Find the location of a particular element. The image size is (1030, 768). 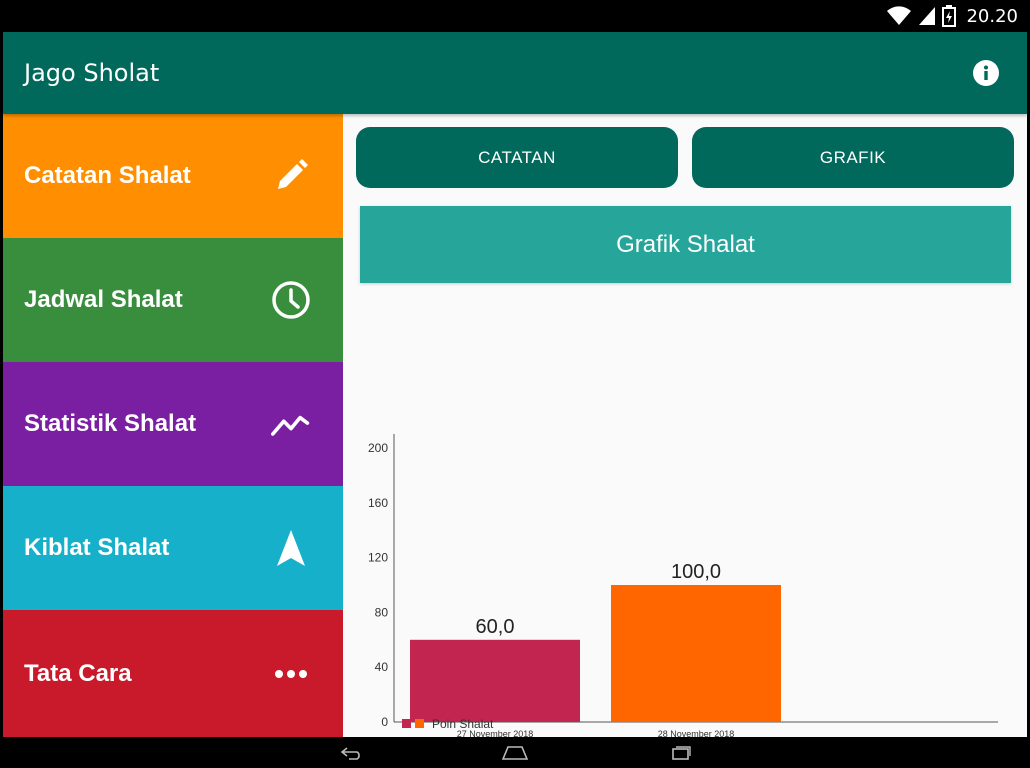

page-title: Grafik Shalat is located at coordinates (685, 244).